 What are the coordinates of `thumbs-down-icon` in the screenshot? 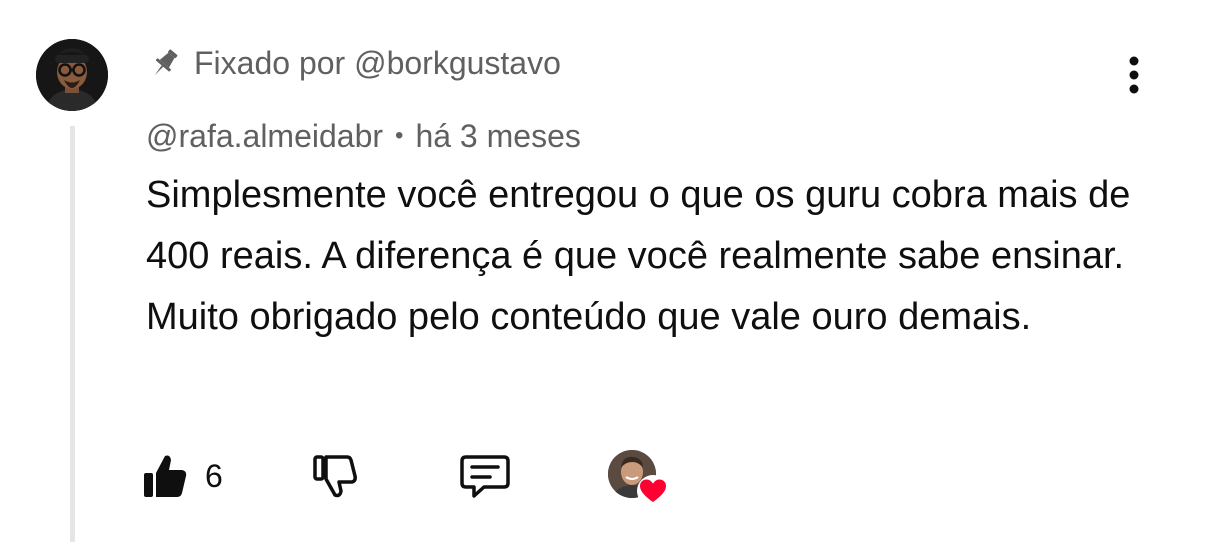 It's located at (335, 476).